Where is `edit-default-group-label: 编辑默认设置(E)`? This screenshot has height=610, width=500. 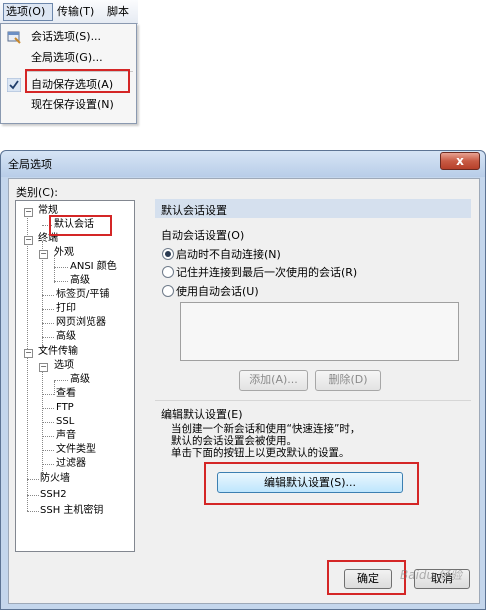
edit-default-group-label: 编辑默认设置(E) is located at coordinates (202, 414).